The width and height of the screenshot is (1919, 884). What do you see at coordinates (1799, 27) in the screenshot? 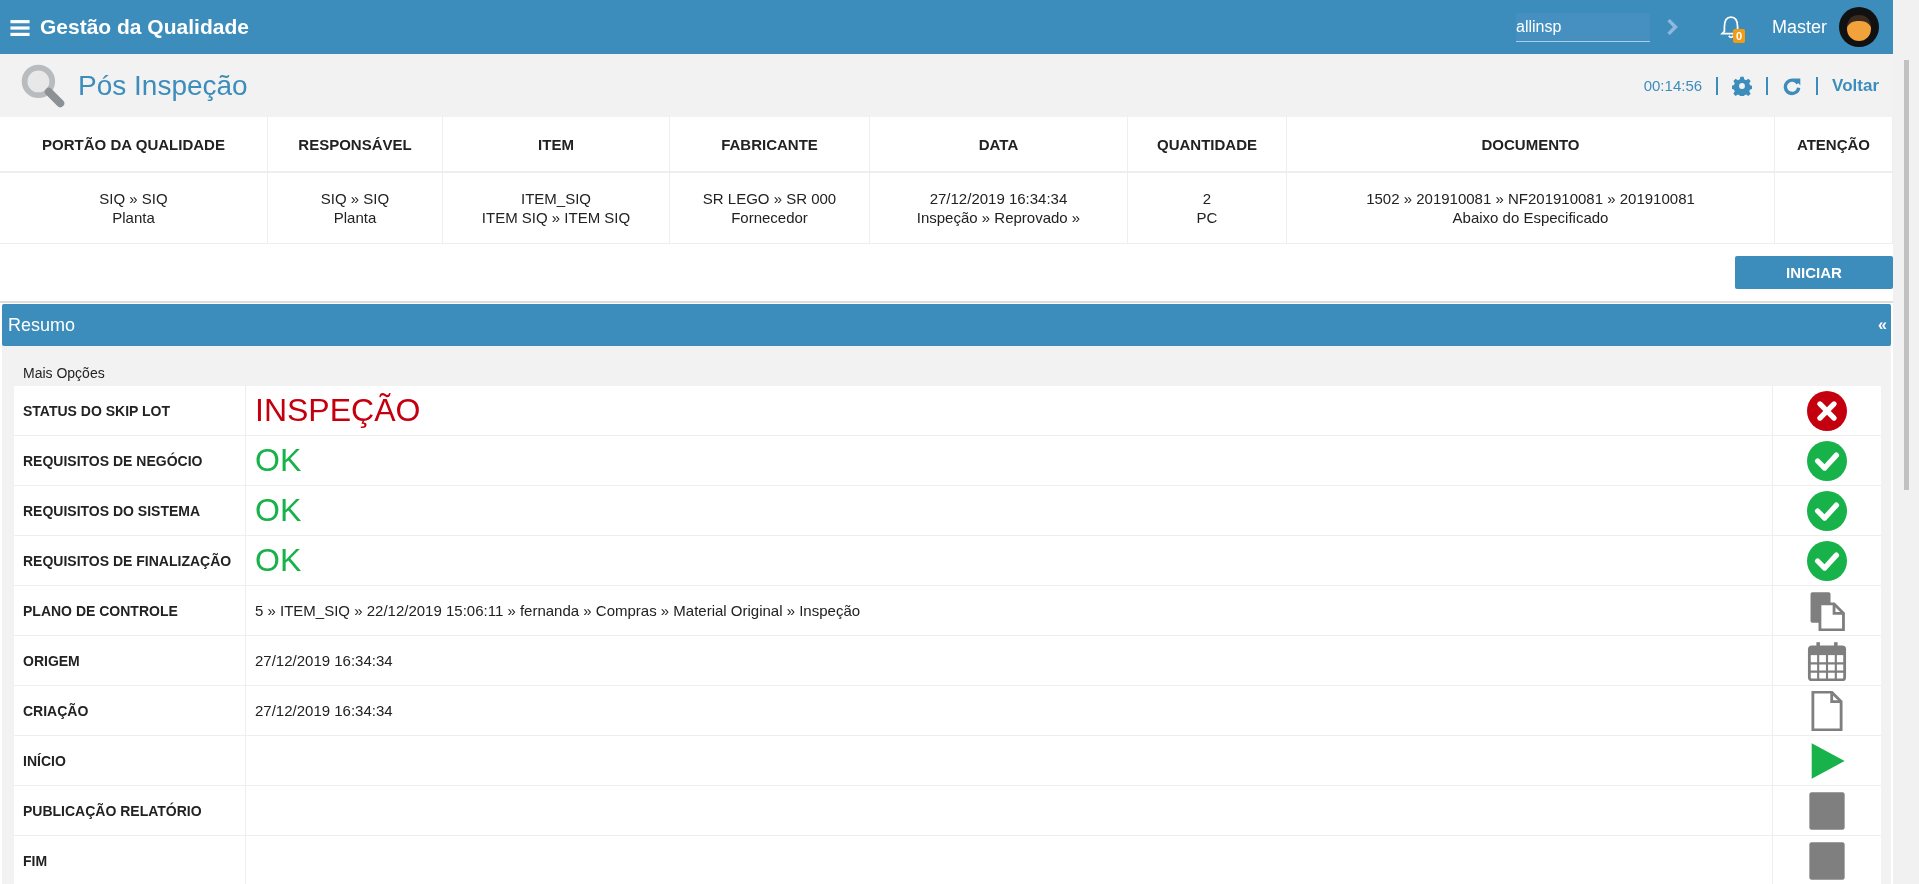
I see `user-name: Master` at bounding box center [1799, 27].